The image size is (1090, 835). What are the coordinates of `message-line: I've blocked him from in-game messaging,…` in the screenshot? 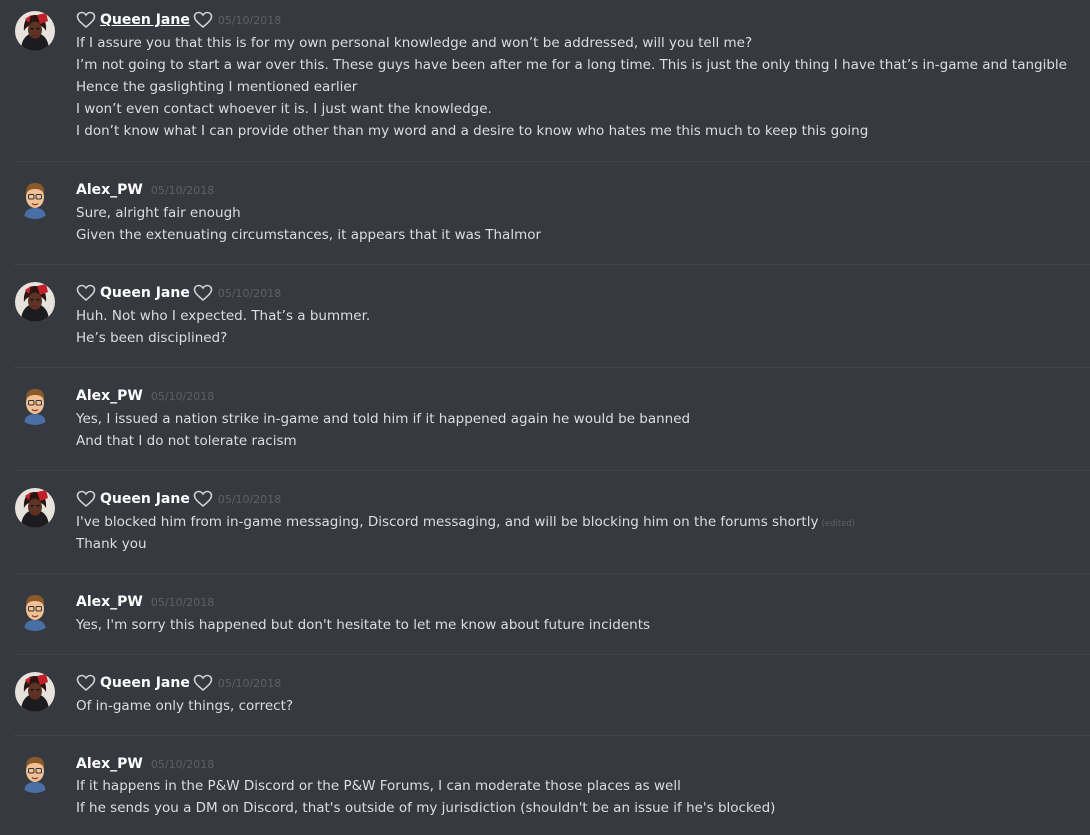 It's located at (573, 522).